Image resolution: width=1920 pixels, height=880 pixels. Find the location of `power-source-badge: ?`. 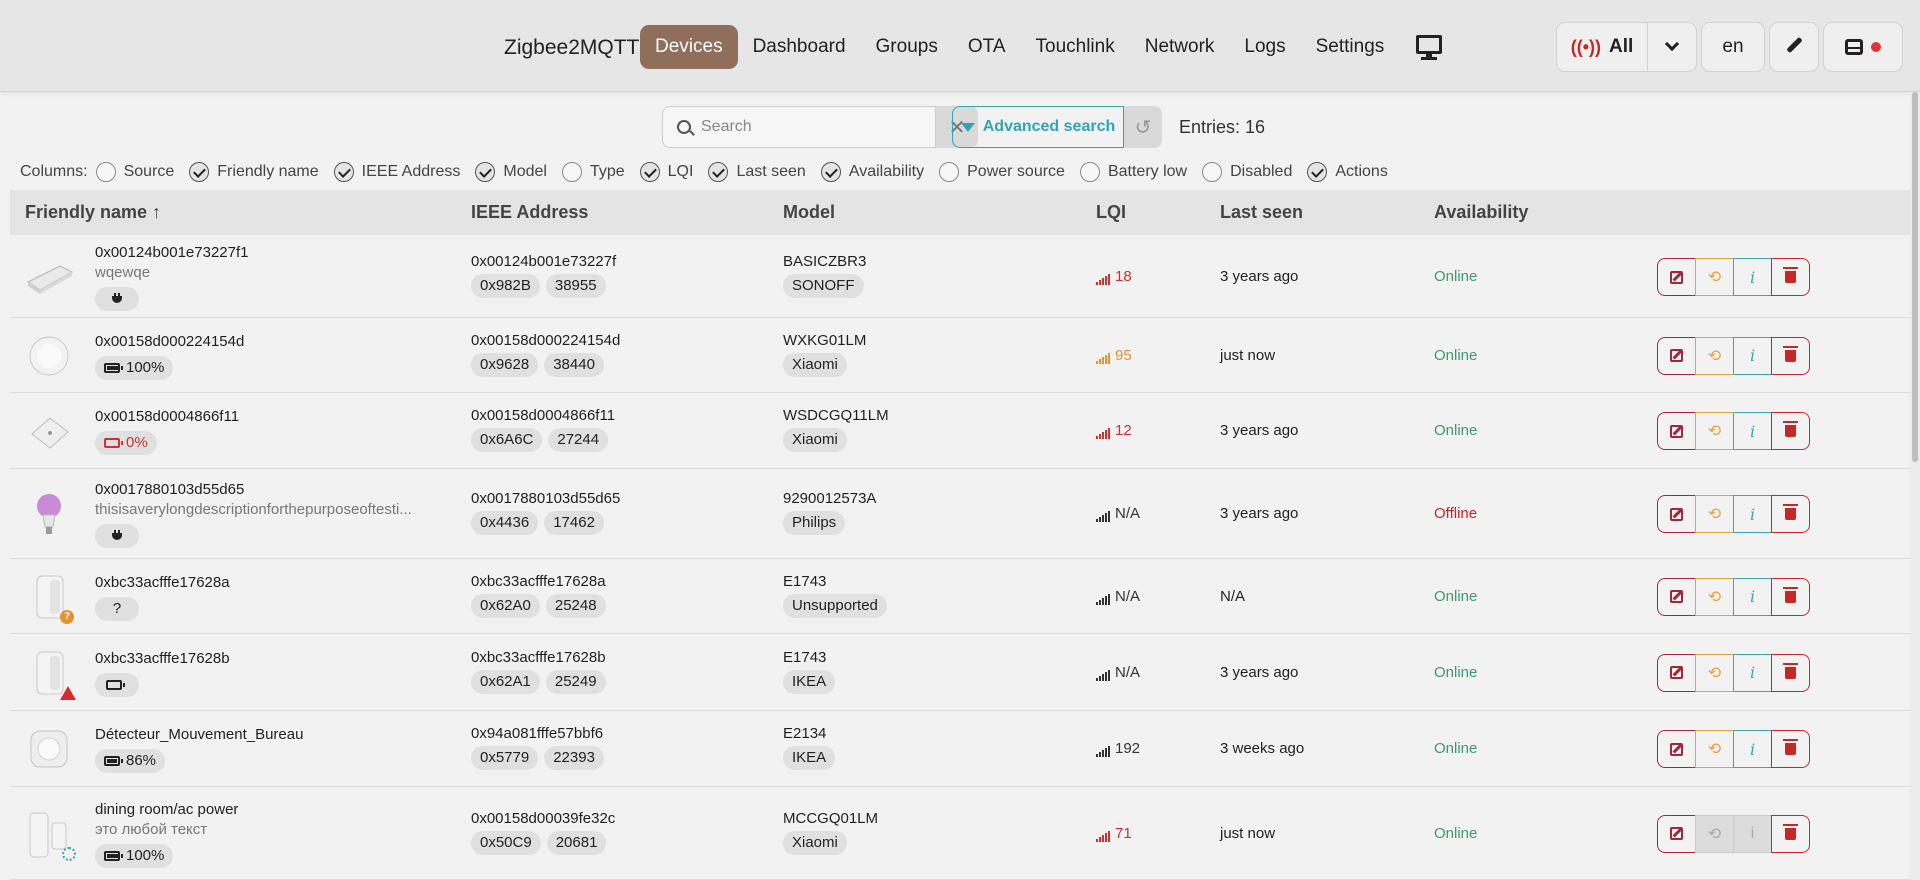

power-source-badge: ? is located at coordinates (120, 608).